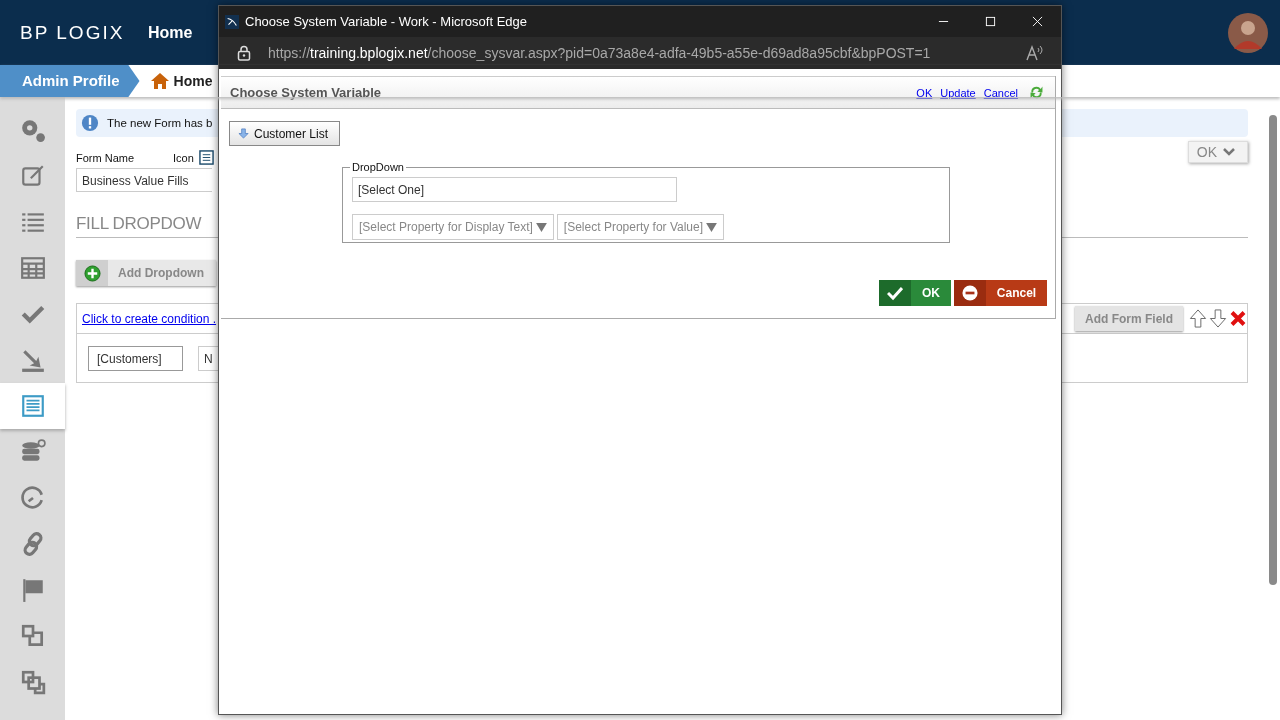 This screenshot has height=720, width=1280. I want to click on lock-icon, so click(244, 53).